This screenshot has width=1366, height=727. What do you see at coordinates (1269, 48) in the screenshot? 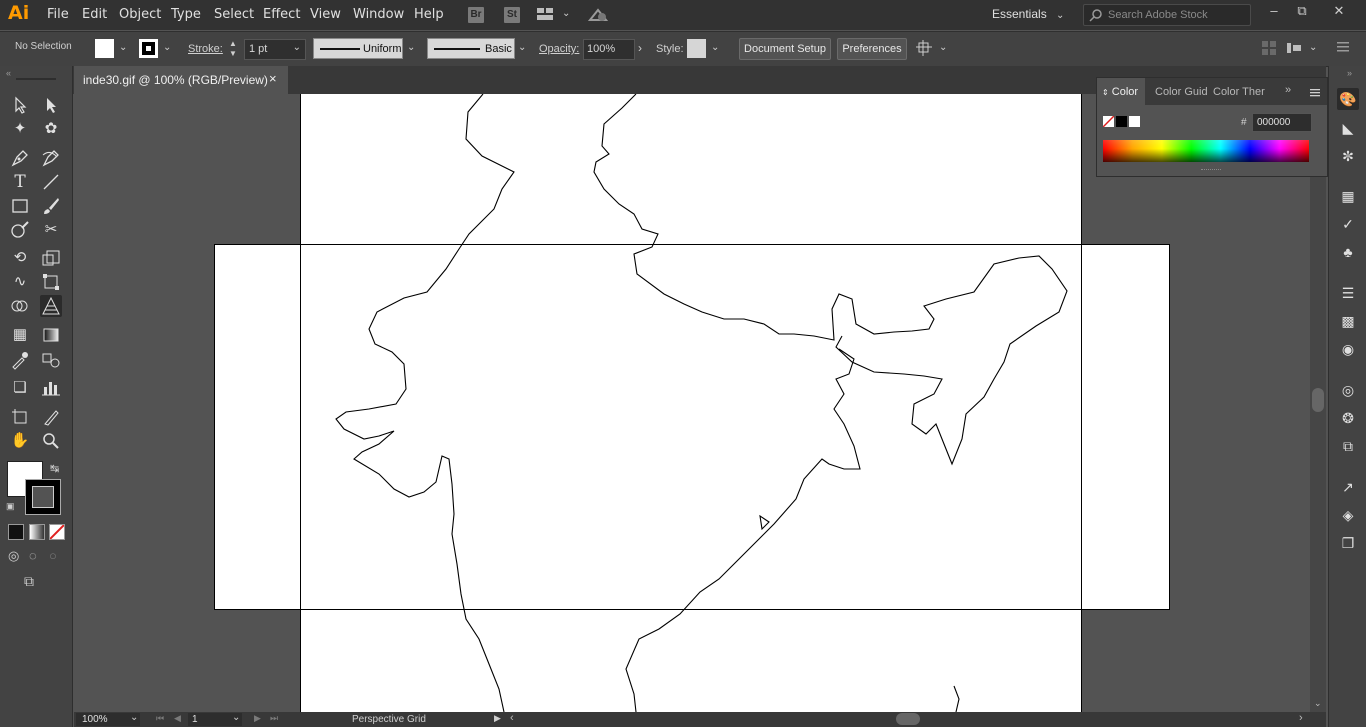
I see `align-icon` at bounding box center [1269, 48].